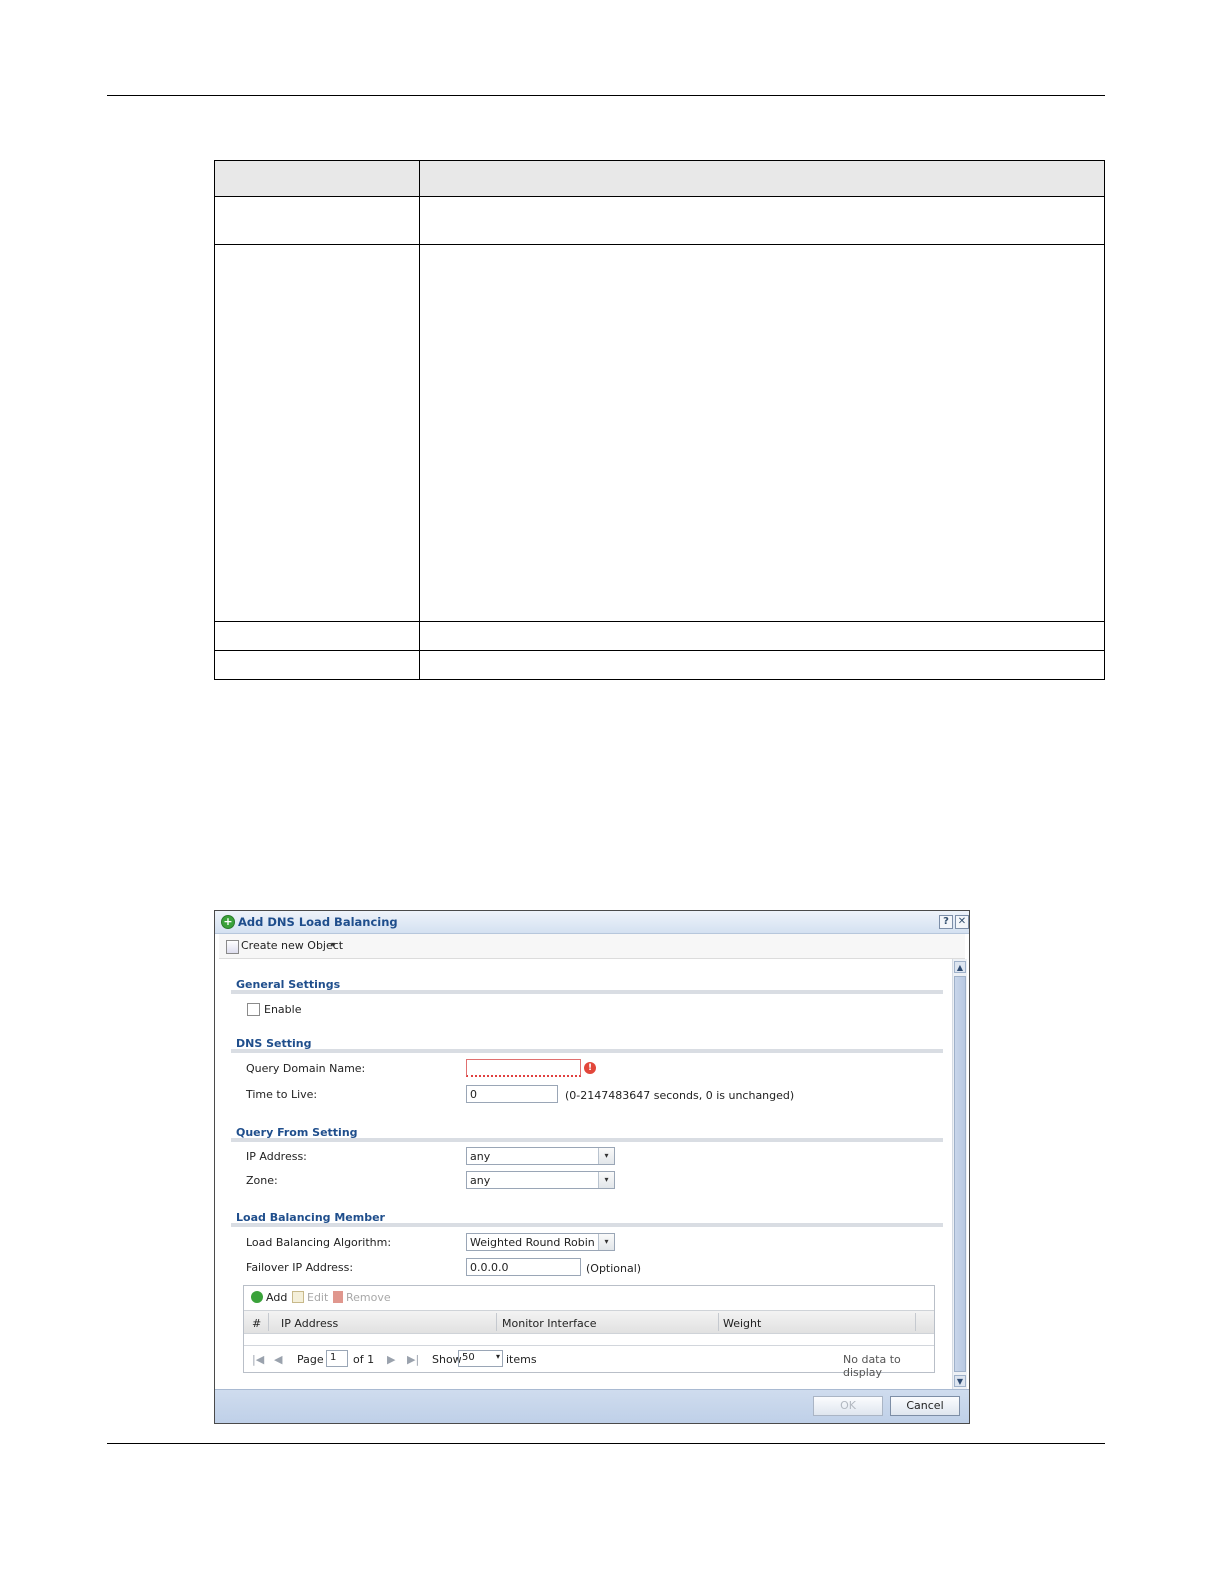 Image resolution: width=1224 pixels, height=1584 pixels. I want to click on create-new-object-menu: Create new Object, so click(292, 945).